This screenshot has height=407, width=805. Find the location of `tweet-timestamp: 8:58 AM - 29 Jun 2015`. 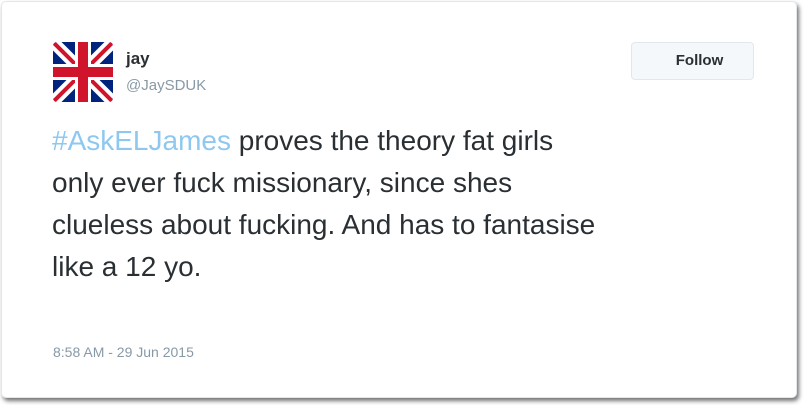

tweet-timestamp: 8:58 AM - 29 Jun 2015 is located at coordinates (123, 352).